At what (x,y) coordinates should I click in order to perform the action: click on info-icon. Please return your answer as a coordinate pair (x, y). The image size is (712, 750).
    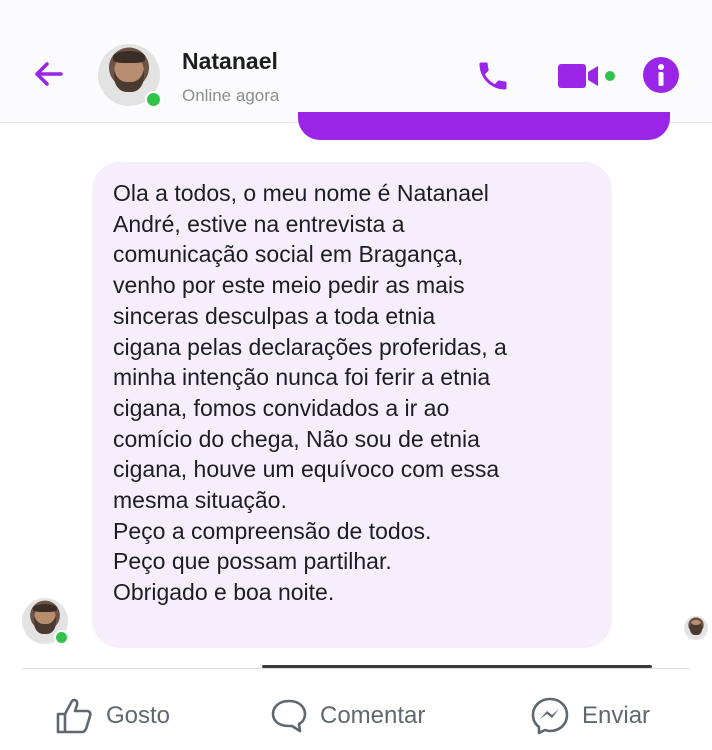
    Looking at the image, I should click on (661, 75).